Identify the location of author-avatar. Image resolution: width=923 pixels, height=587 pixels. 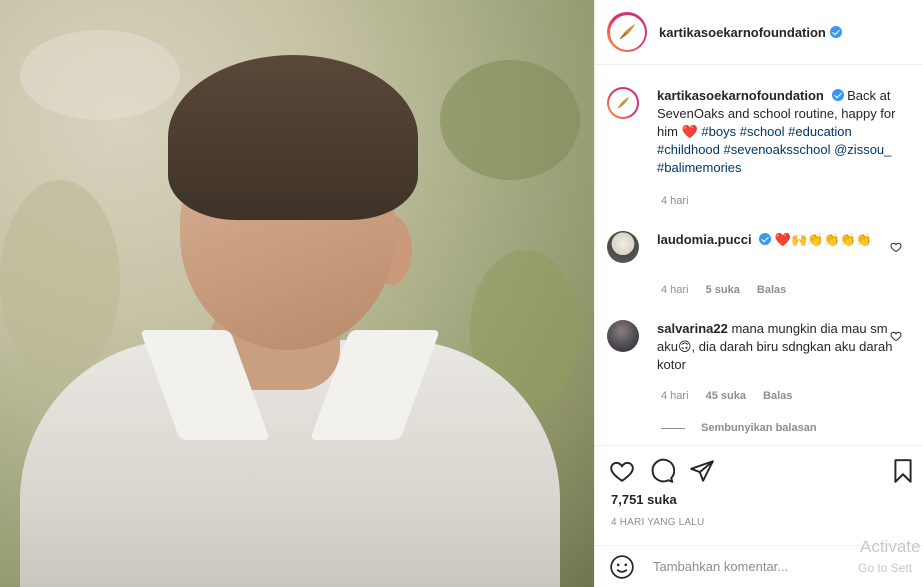
(627, 32).